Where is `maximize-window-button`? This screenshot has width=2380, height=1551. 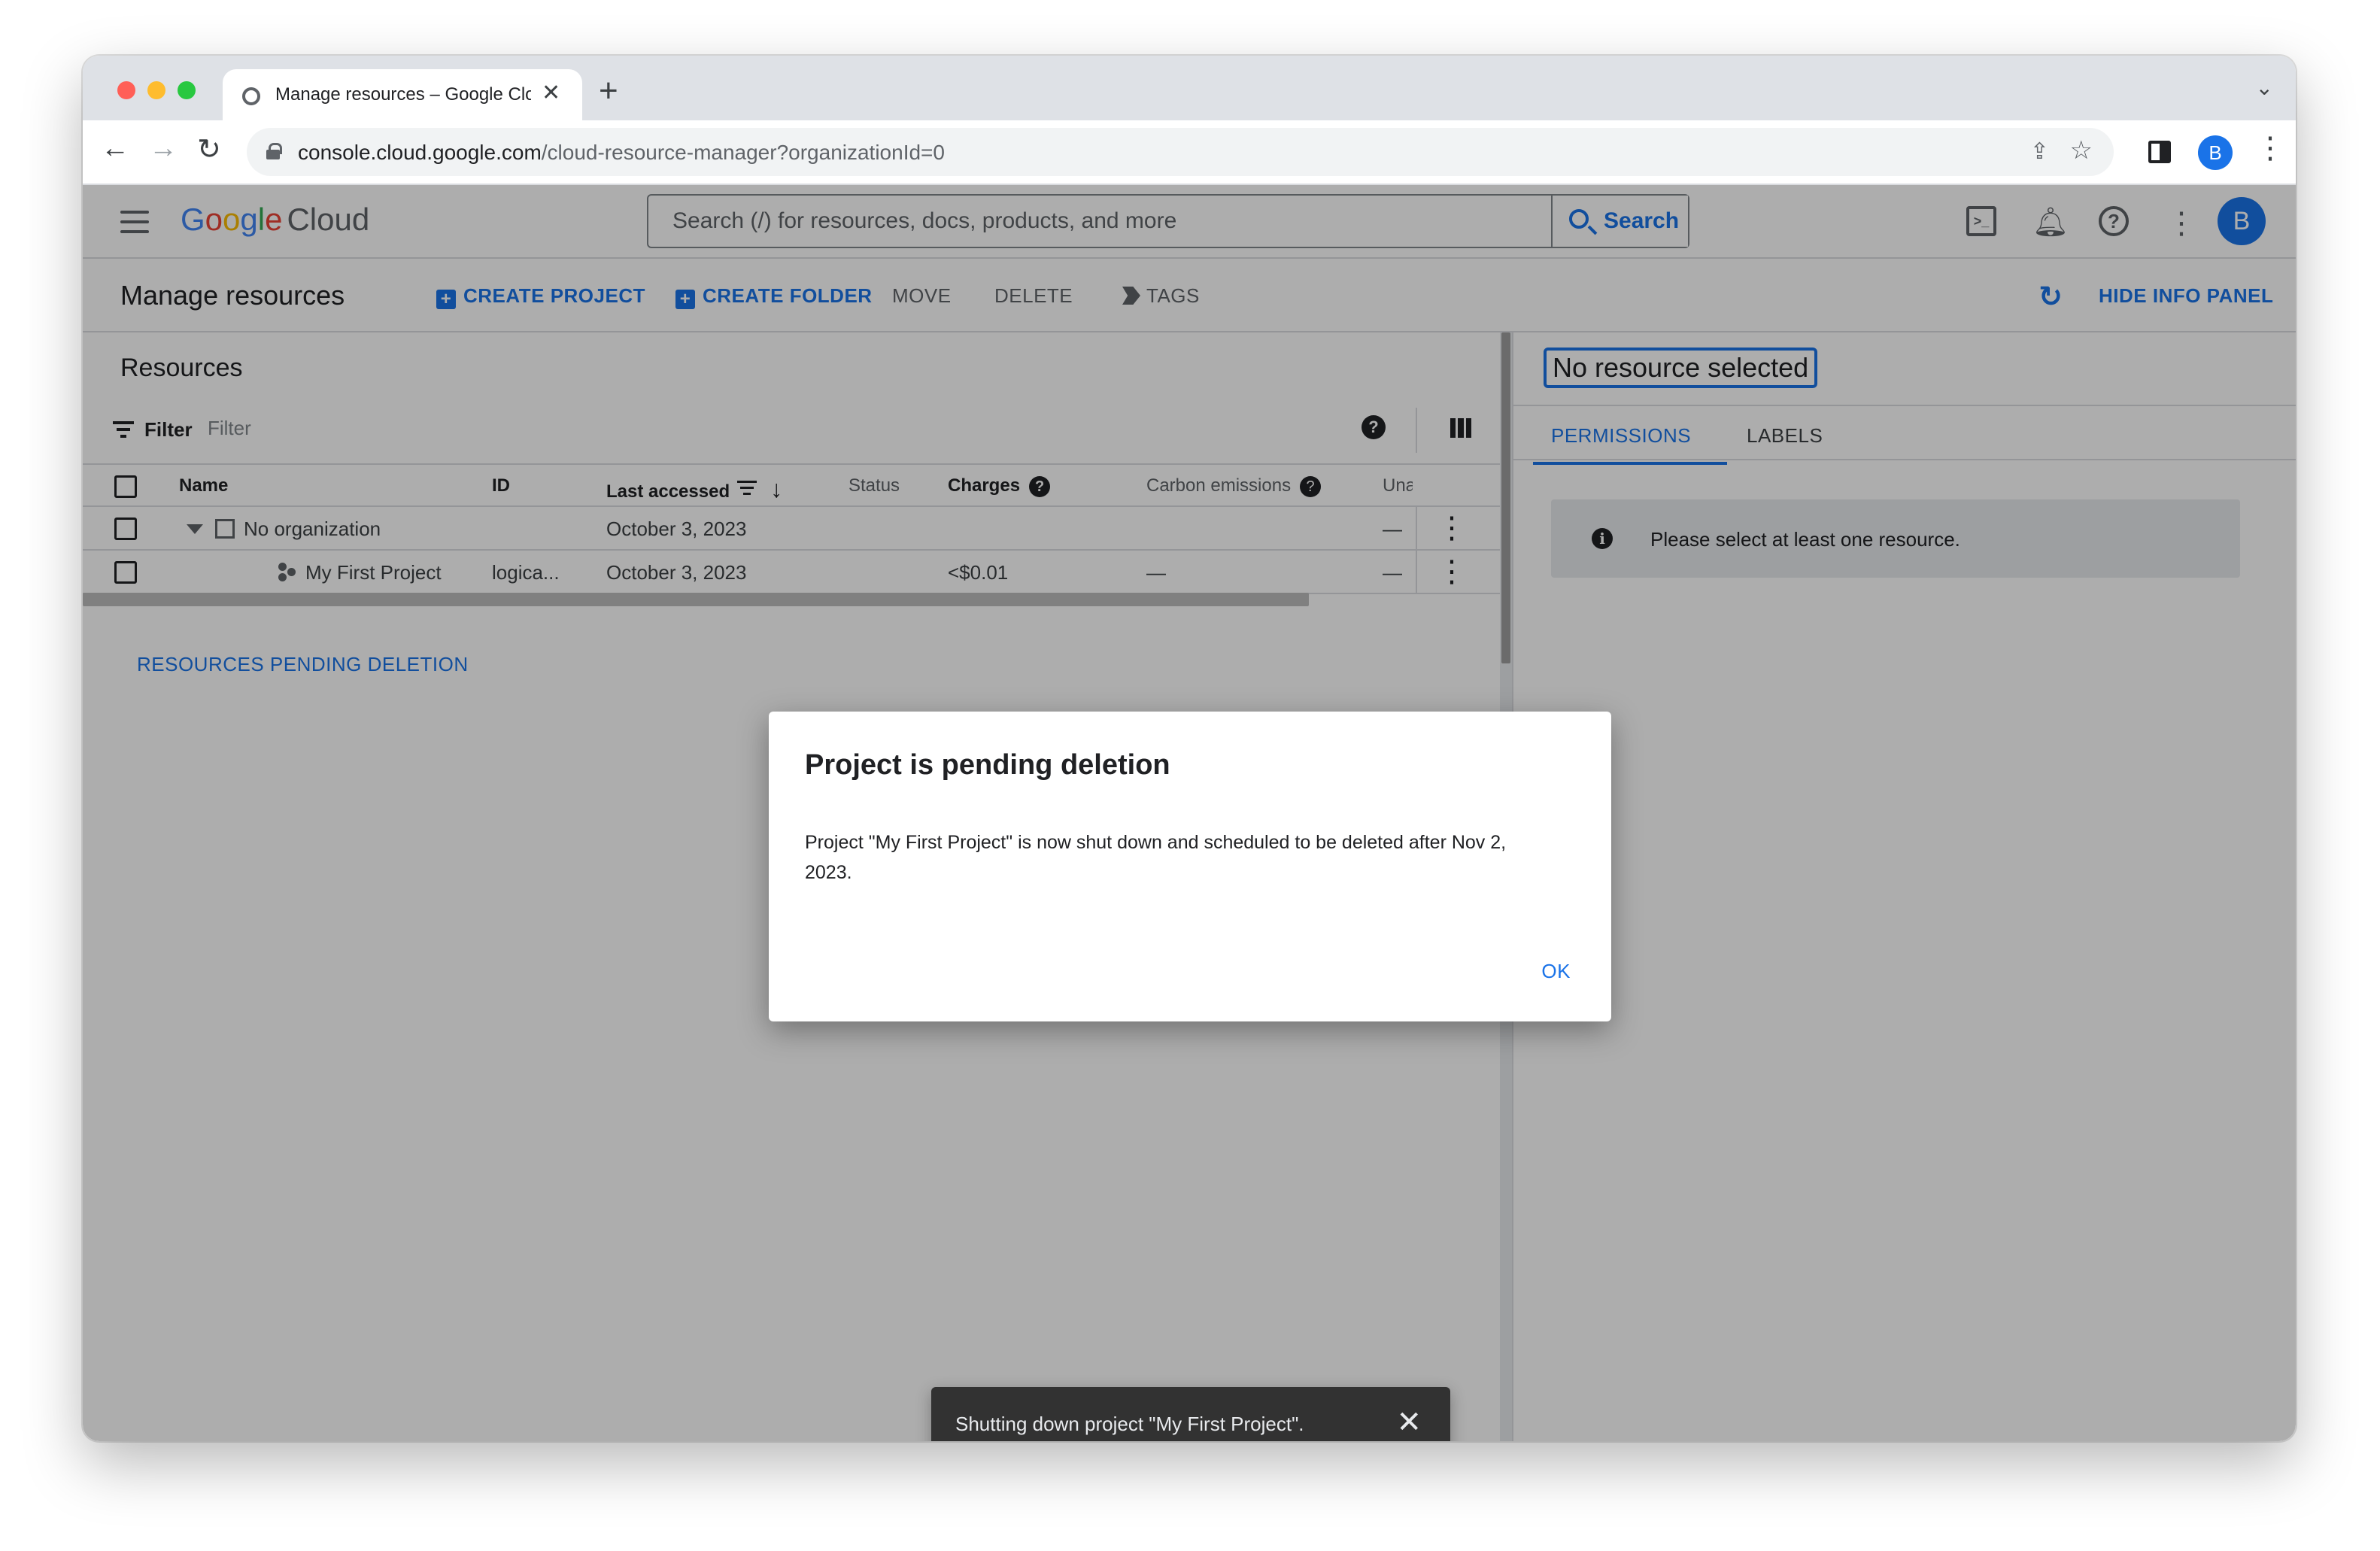
maximize-window-button is located at coordinates (187, 90).